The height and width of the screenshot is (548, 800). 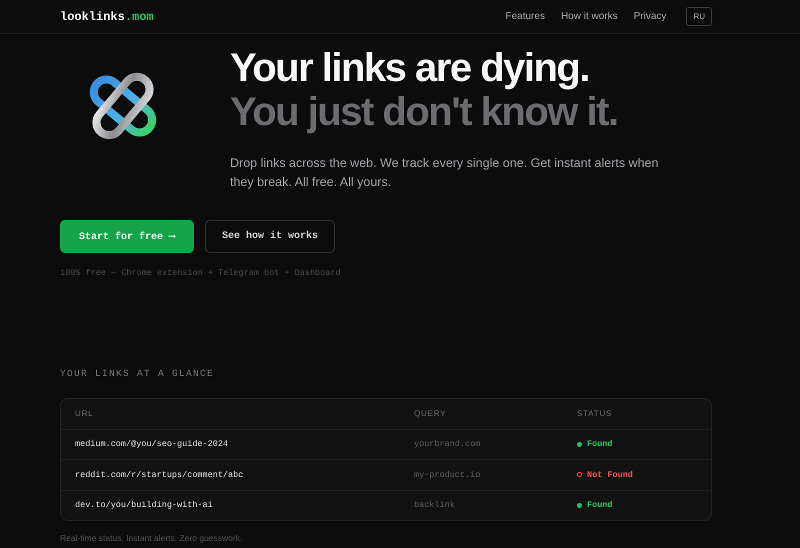 What do you see at coordinates (424, 112) in the screenshot?
I see `subheadline: You just don't know it.` at bounding box center [424, 112].